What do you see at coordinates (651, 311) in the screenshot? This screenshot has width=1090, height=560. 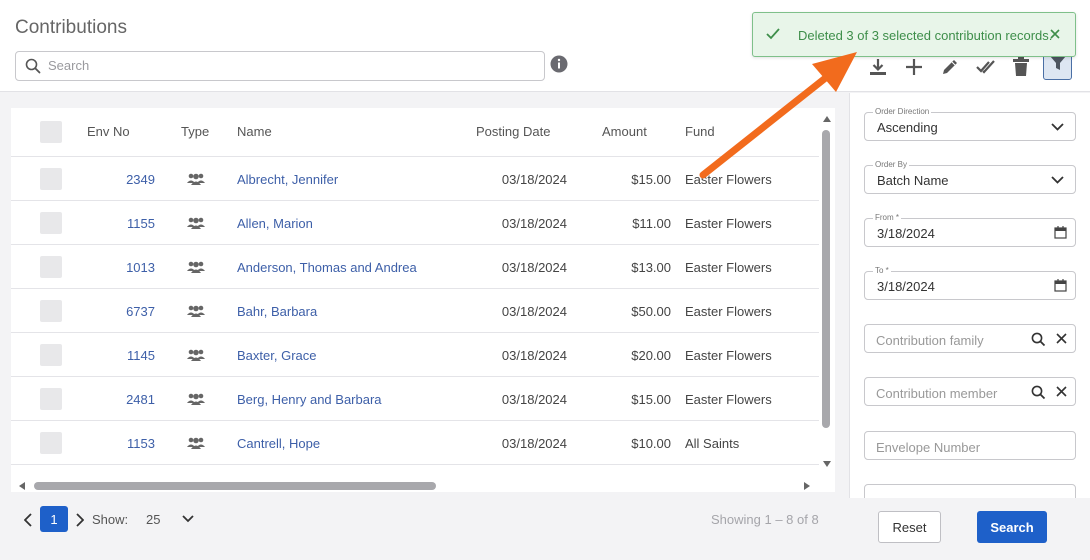 I see `amount: $50.00` at bounding box center [651, 311].